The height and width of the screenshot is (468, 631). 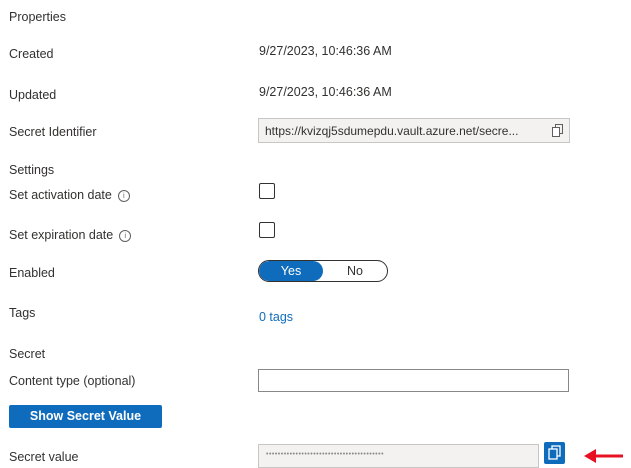 I want to click on expiration-checkbox, so click(x=267, y=230).